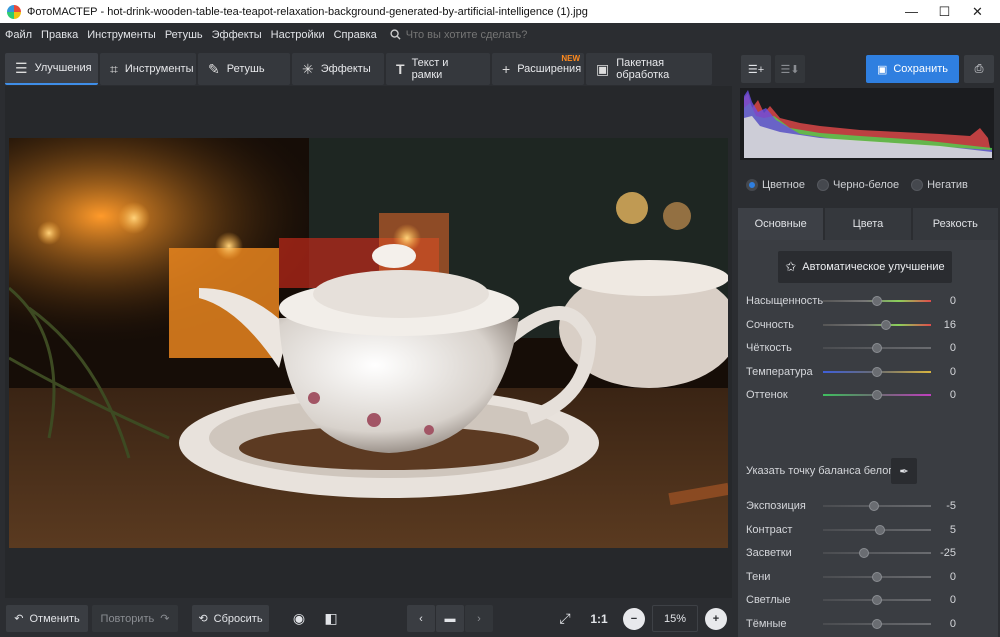  I want to click on slider-row: Насыщенность 0, so click(871, 301).